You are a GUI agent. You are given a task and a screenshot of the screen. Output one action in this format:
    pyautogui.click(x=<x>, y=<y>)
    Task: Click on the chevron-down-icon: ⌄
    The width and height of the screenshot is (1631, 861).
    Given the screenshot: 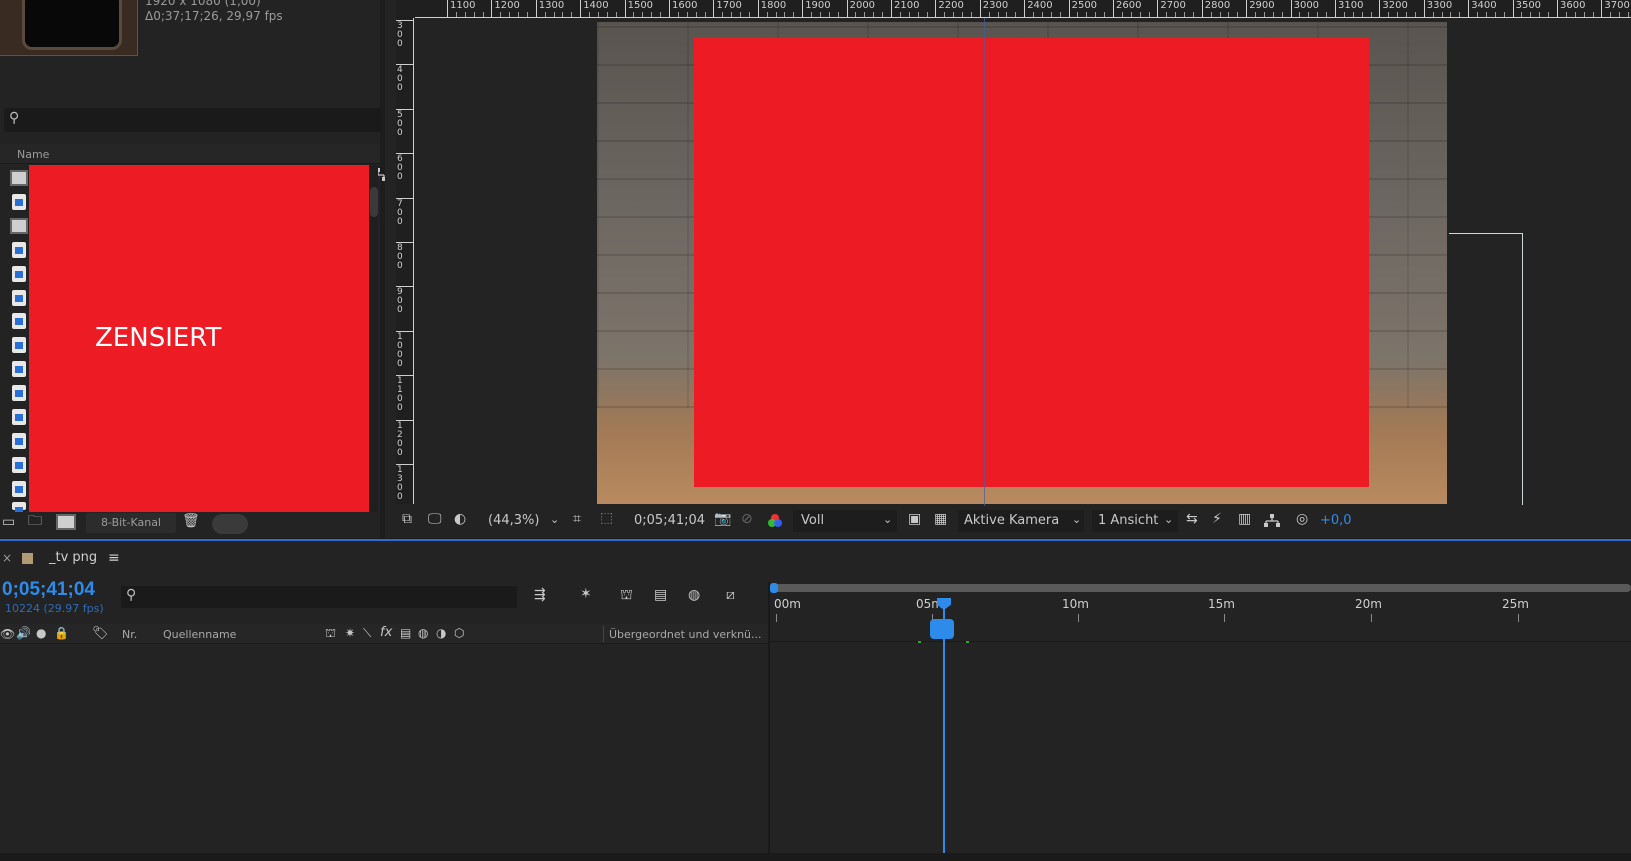 What is the action you would take?
    pyautogui.click(x=1077, y=519)
    